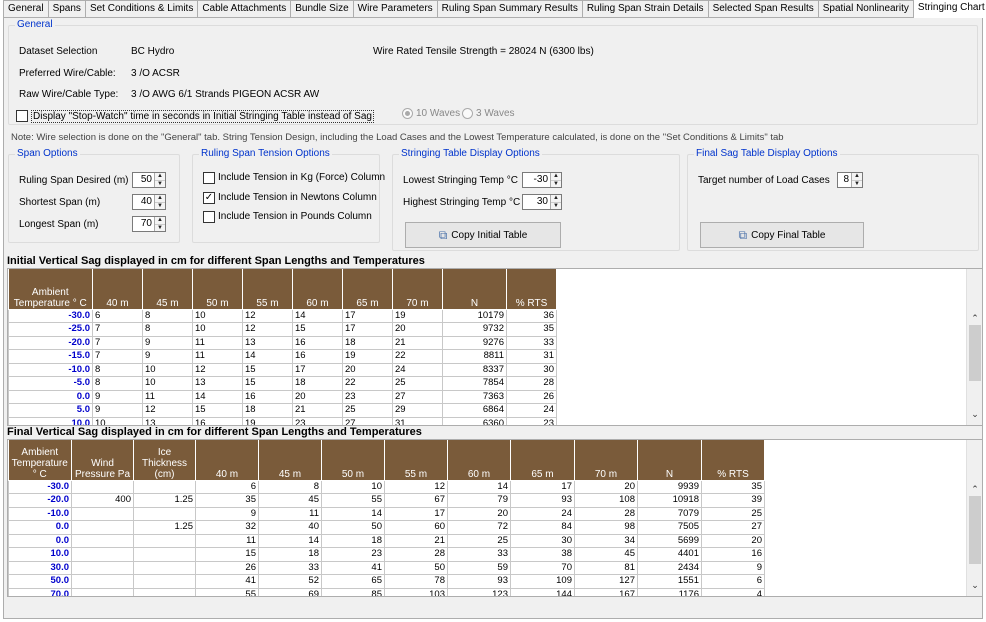  Describe the element at coordinates (850, 180) in the screenshot. I see `target-load-cases-stepper: 8 ▲ ▼` at that location.